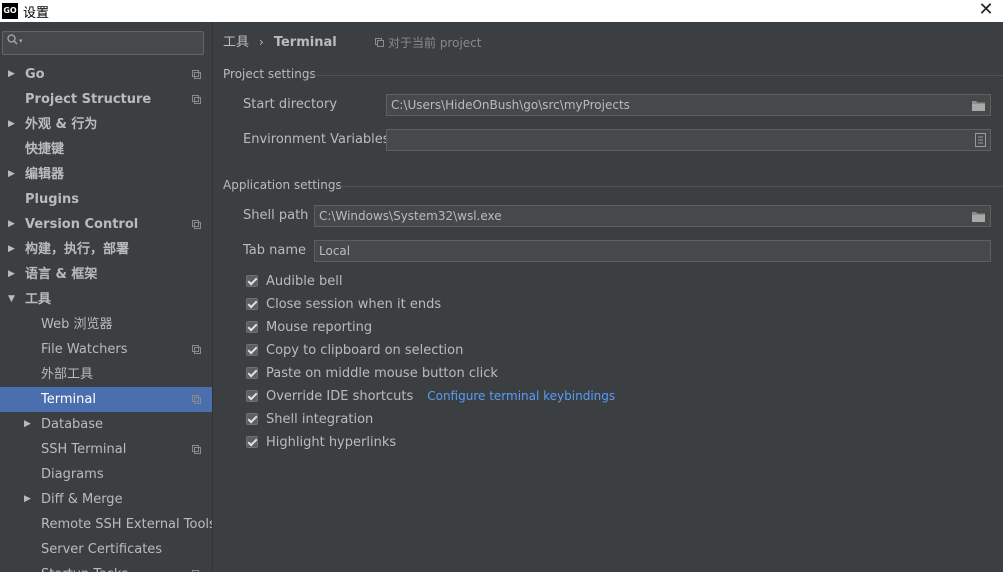 This screenshot has height=572, width=1003. What do you see at coordinates (12, 41) in the screenshot?
I see `search-icon` at bounding box center [12, 41].